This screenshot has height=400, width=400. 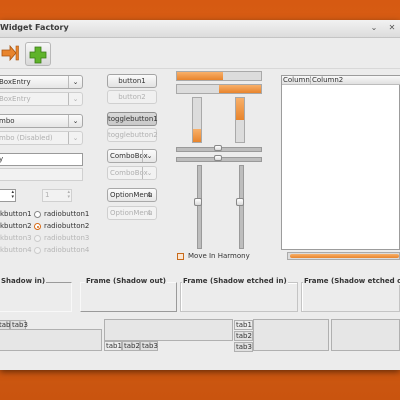 What do you see at coordinates (392, 28) in the screenshot?
I see `close-button: ✕` at bounding box center [392, 28].